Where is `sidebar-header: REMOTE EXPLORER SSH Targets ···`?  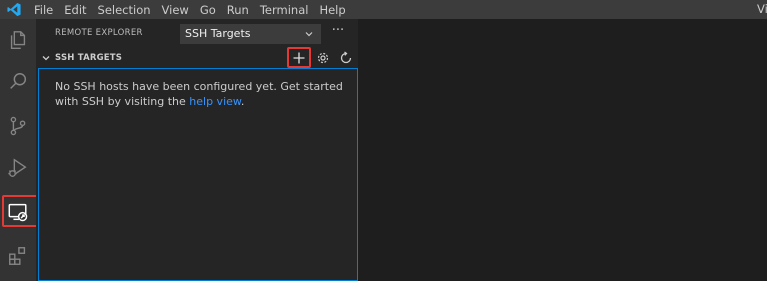
sidebar-header: REMOTE EXPLORER SSH Targets ··· is located at coordinates (197, 34).